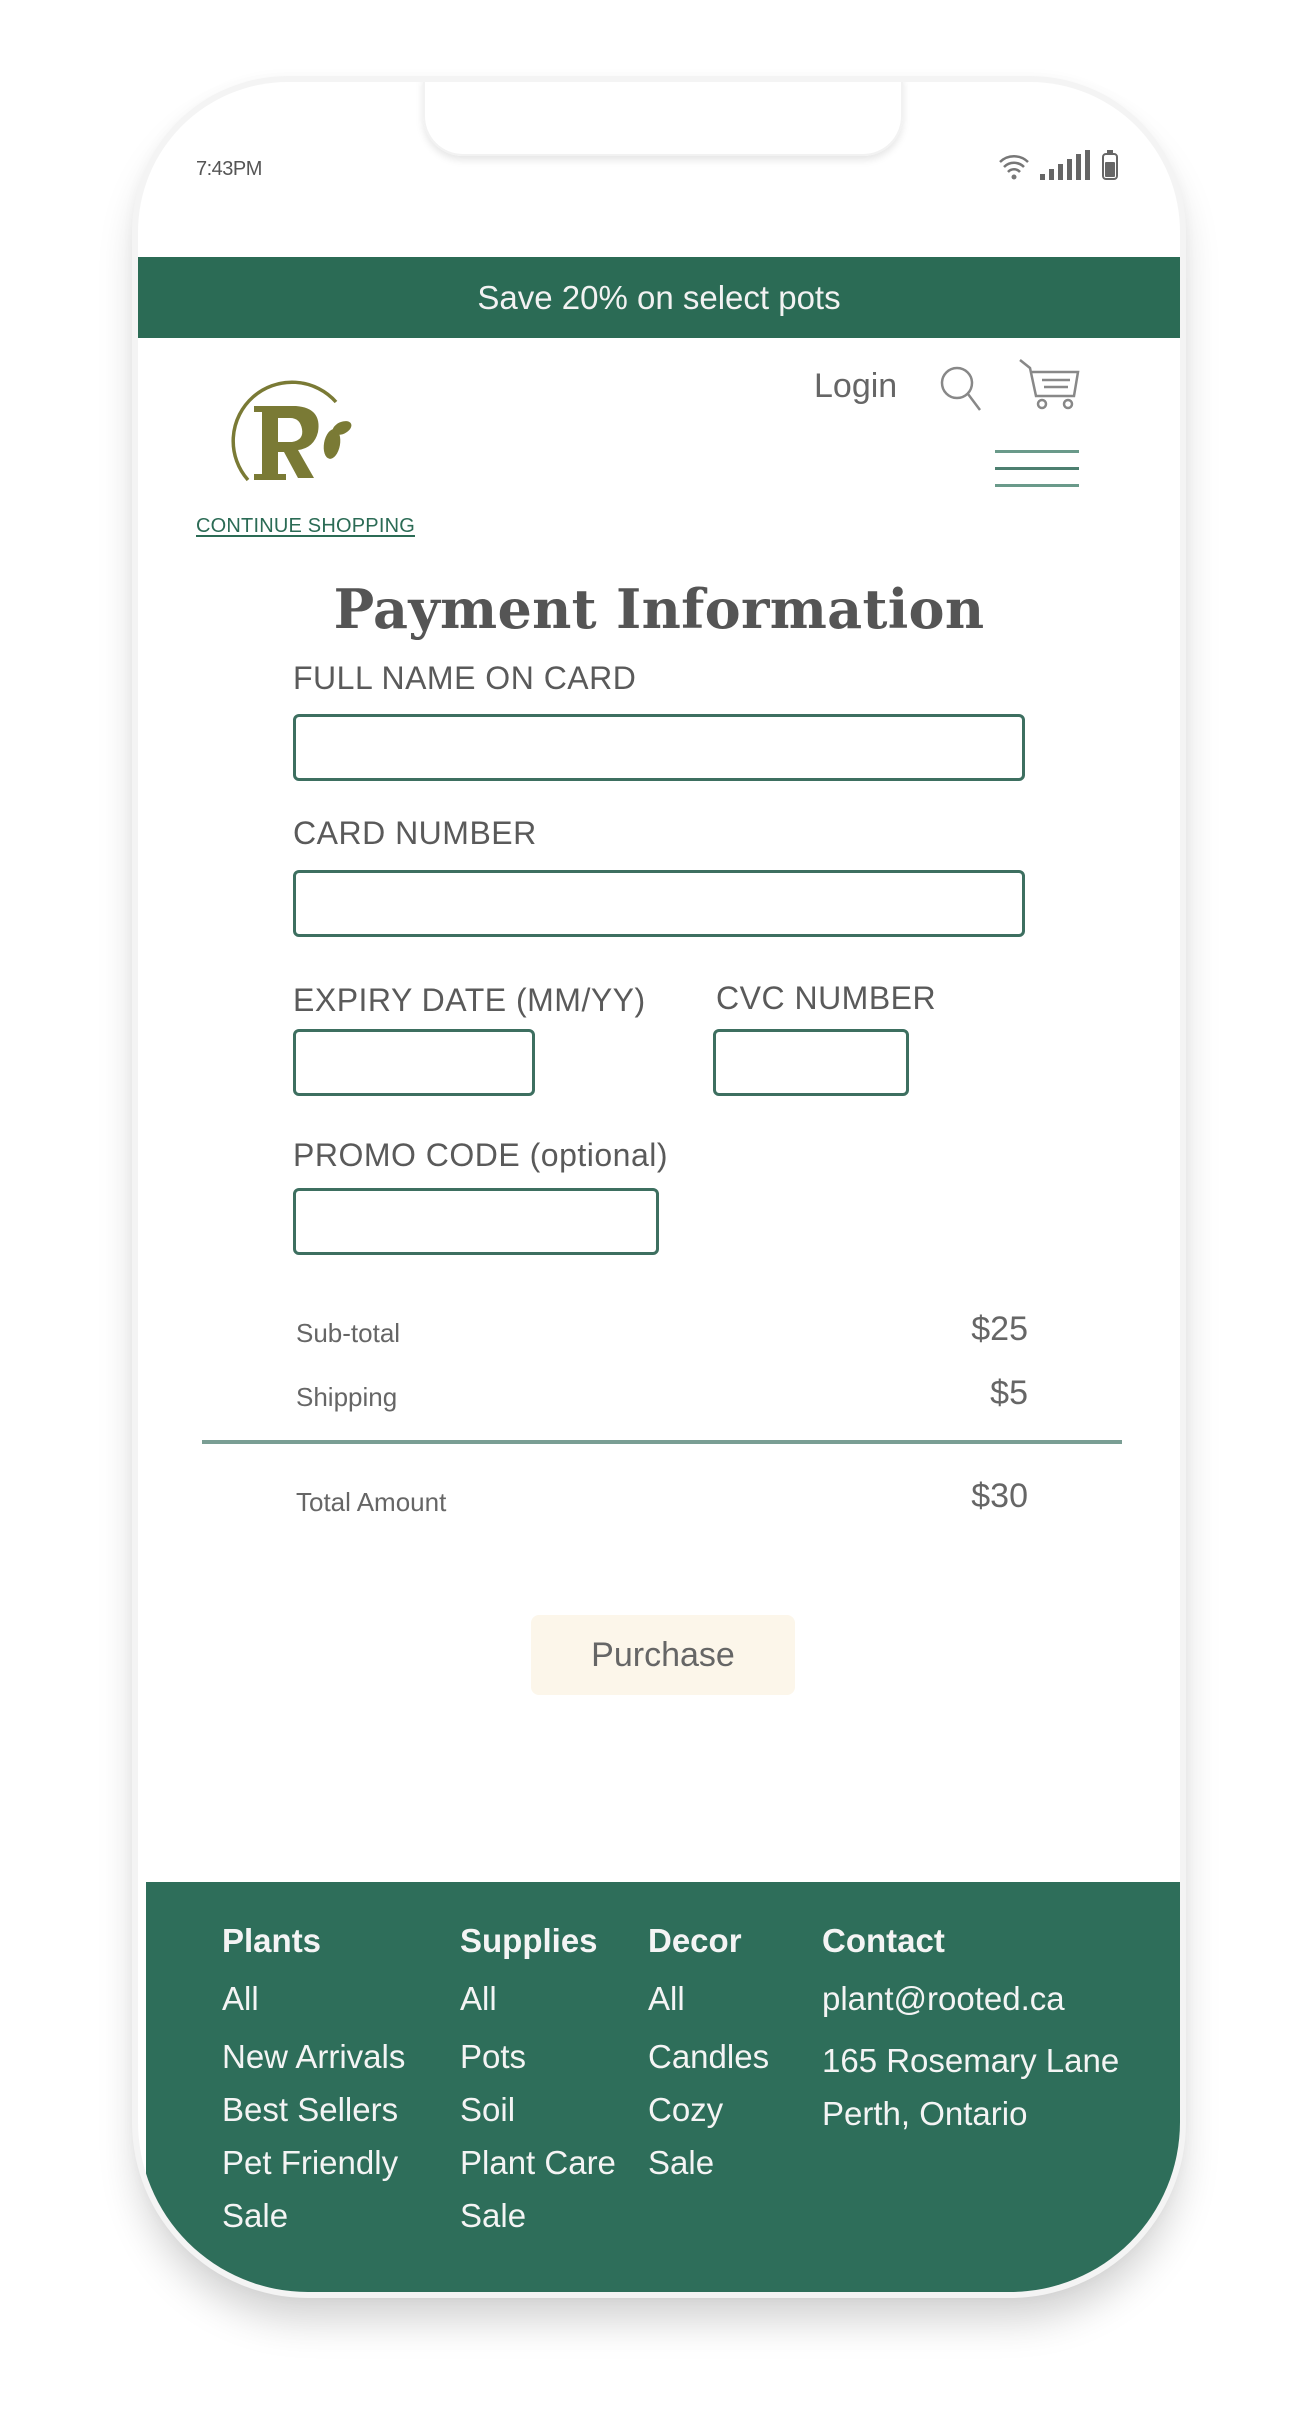 This screenshot has height=2410, width=1312. I want to click on status-icons, so click(1058, 165).